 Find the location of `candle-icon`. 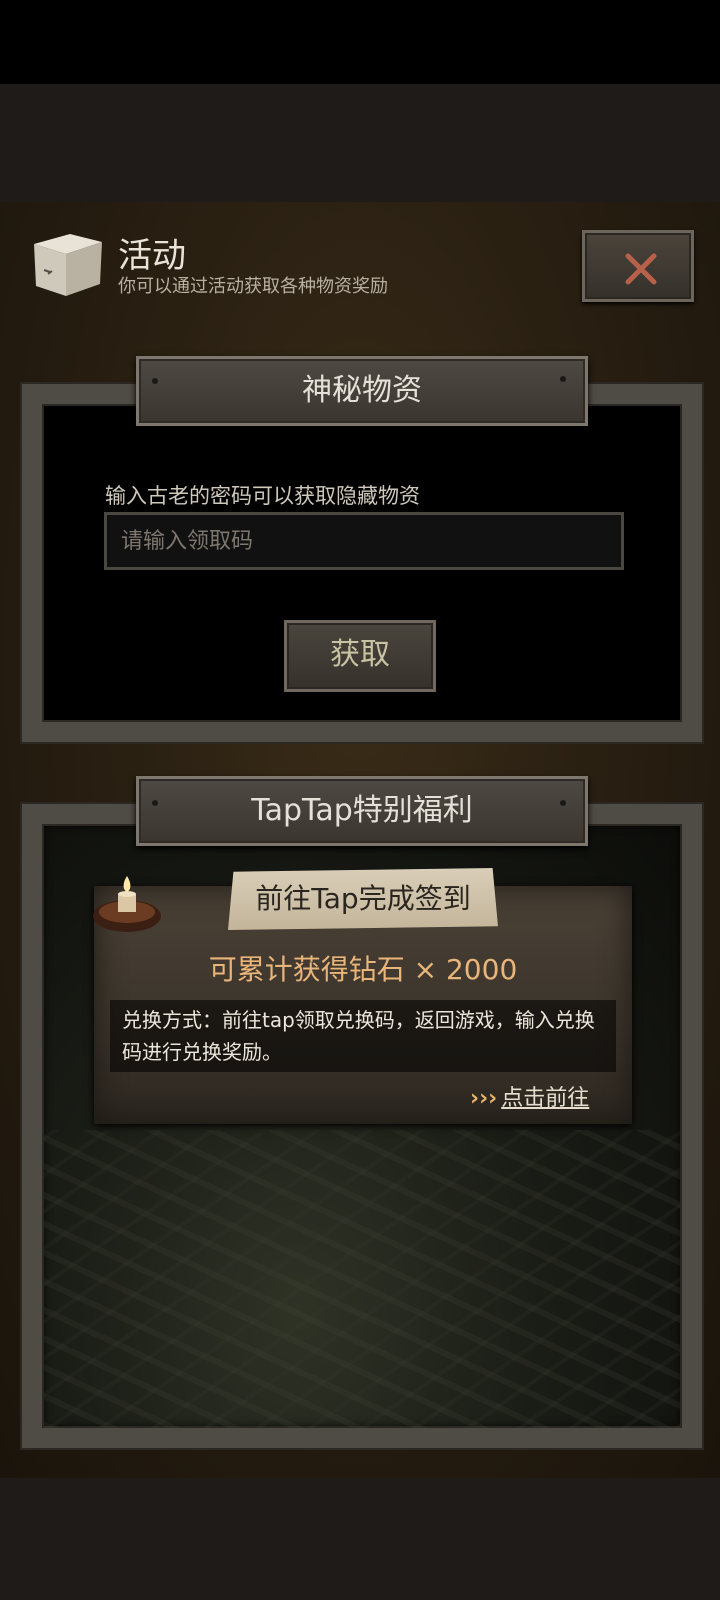

candle-icon is located at coordinates (127, 904).